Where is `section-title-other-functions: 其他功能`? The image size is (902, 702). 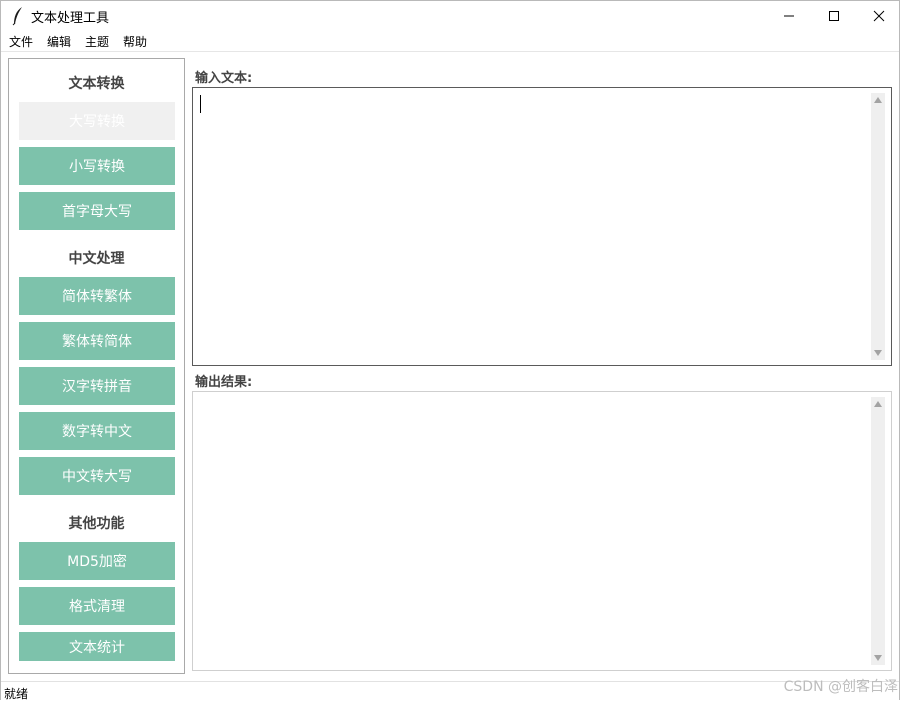 section-title-other-functions: 其他功能 is located at coordinates (96, 524).